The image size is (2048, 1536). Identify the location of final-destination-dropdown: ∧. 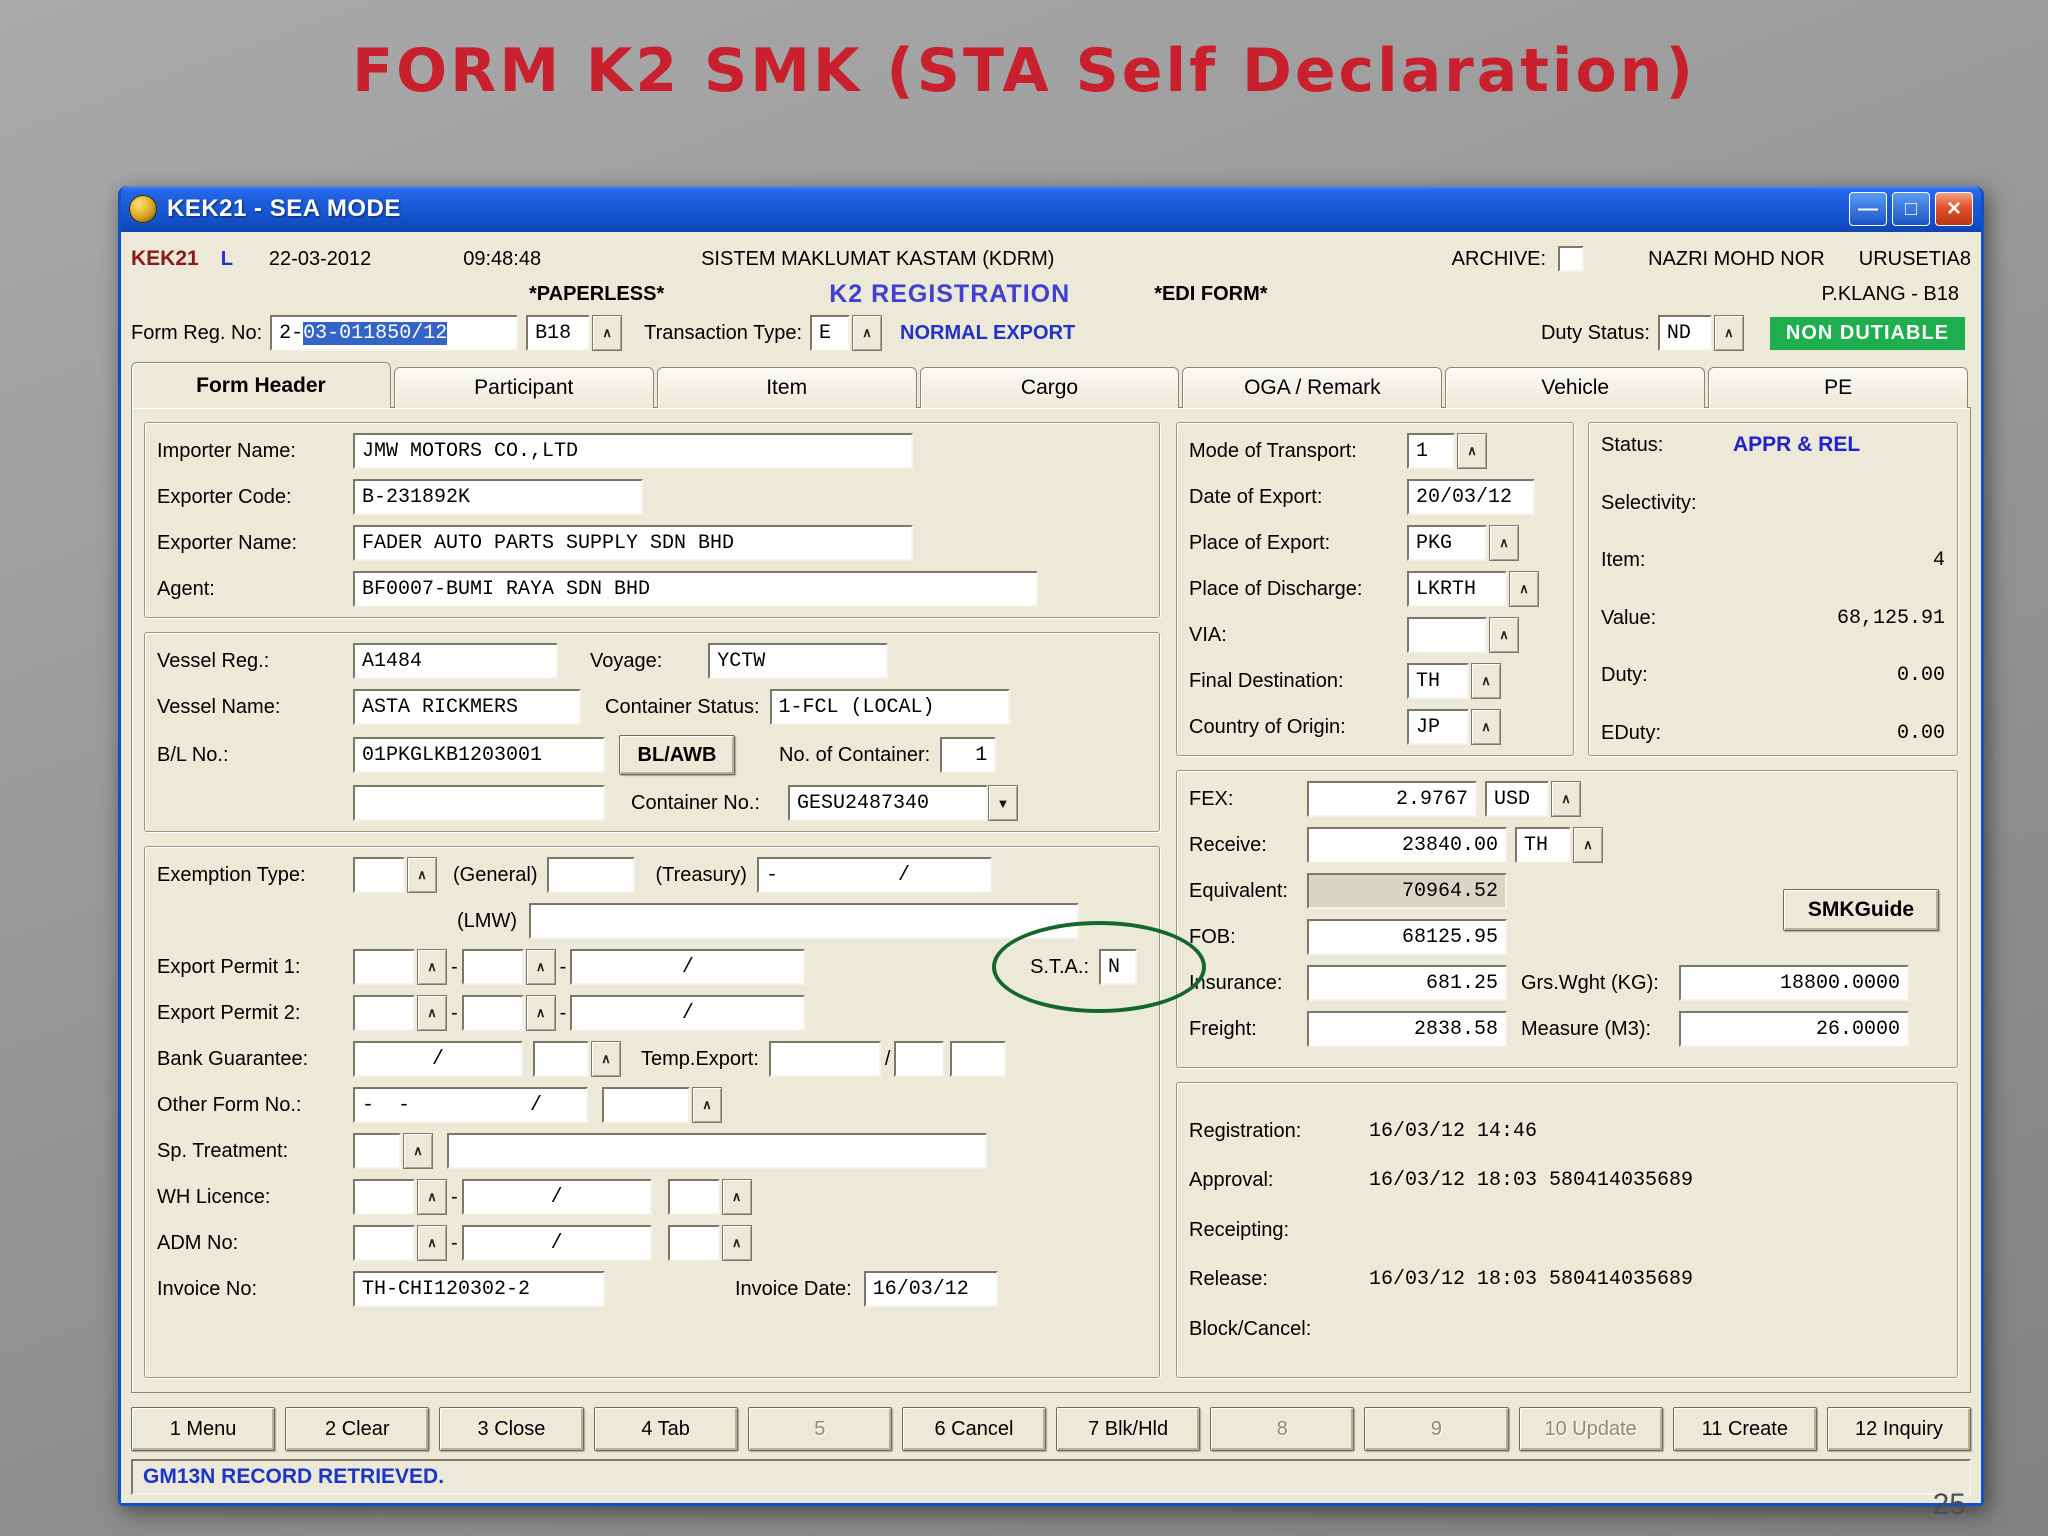
(1486, 681).